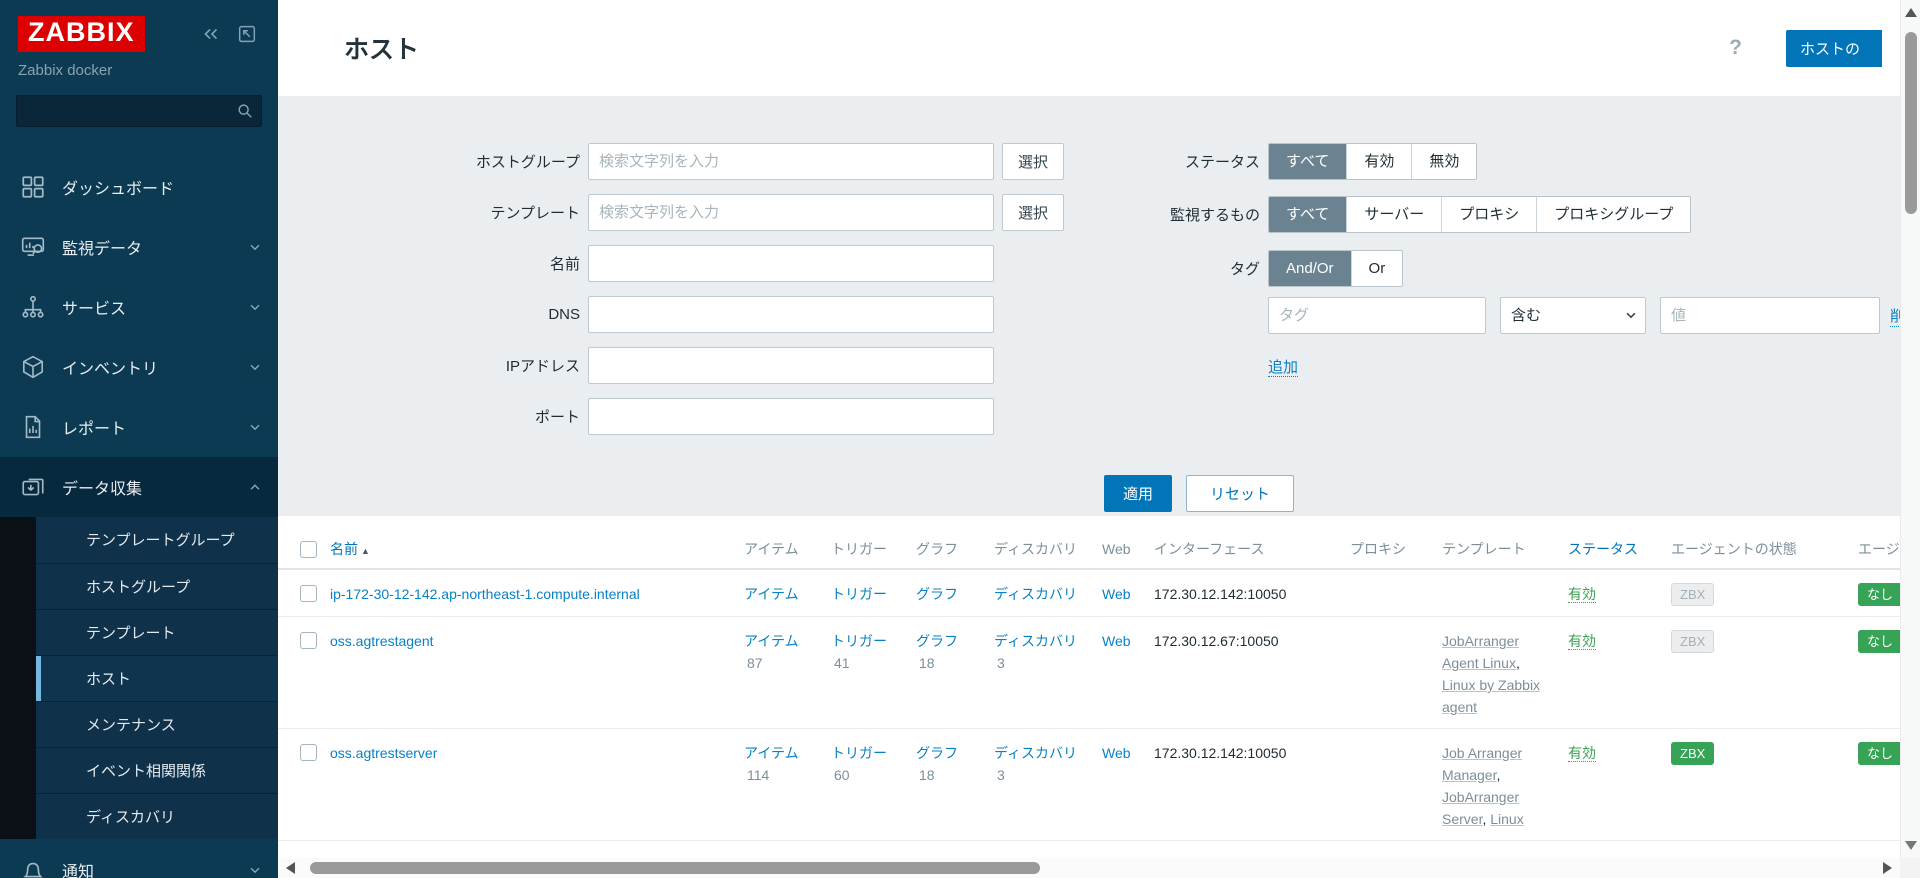 The width and height of the screenshot is (1920, 878). Describe the element at coordinates (1120, 550) in the screenshot. I see `column-header-web: Web` at that location.